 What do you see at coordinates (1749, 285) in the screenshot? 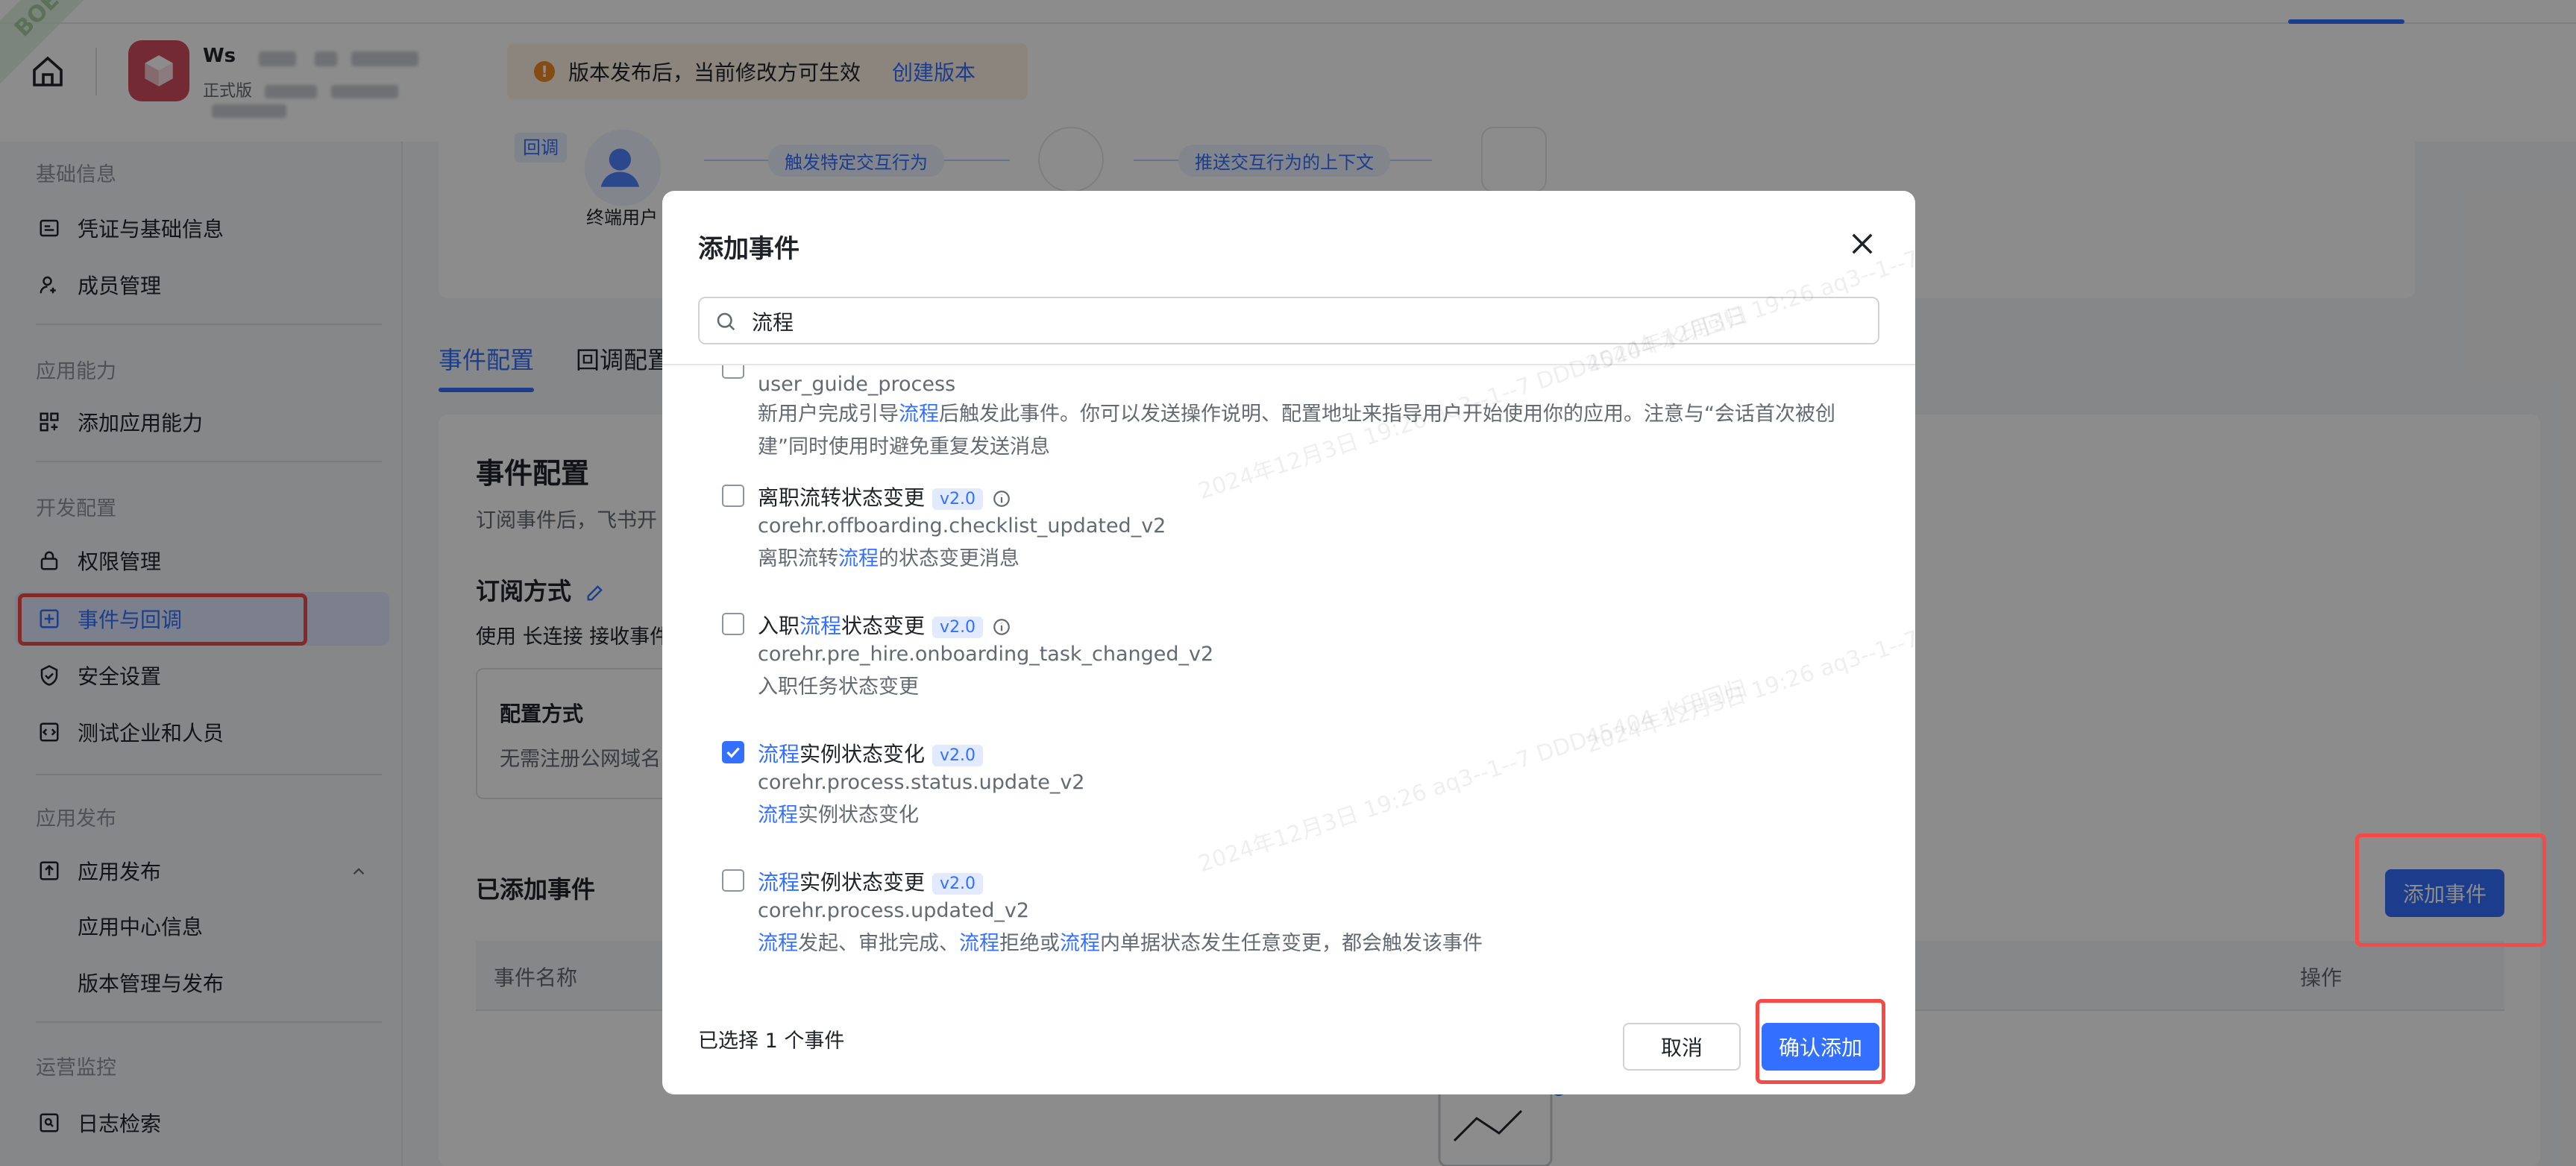
I see `watermark: 2024年12月3日 19:26 aq3--1--7 DDD45404 水印回归` at bounding box center [1749, 285].